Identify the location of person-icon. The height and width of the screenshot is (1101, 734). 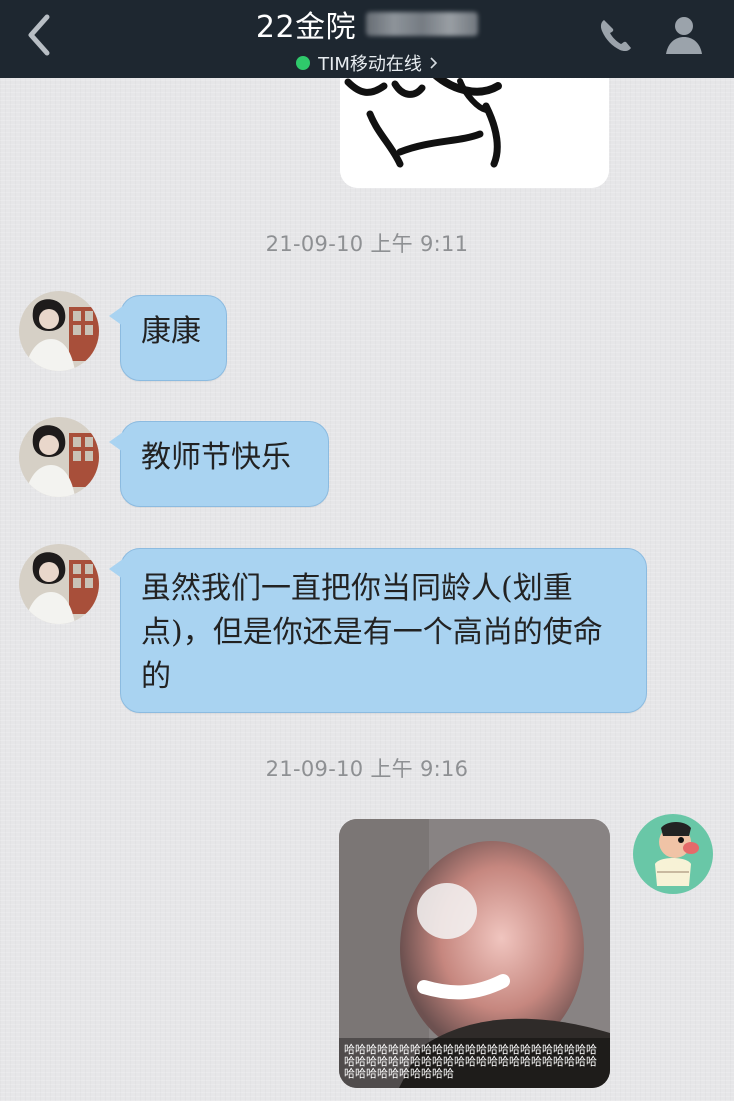
(684, 35).